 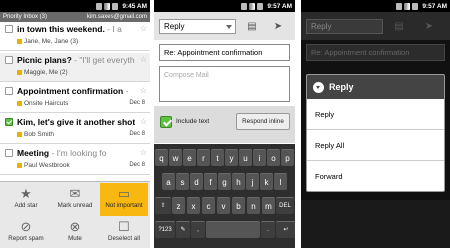 What do you see at coordinates (375, 52) in the screenshot?
I see `subject-field-dimmed: Re: Appointment confirmation` at bounding box center [375, 52].